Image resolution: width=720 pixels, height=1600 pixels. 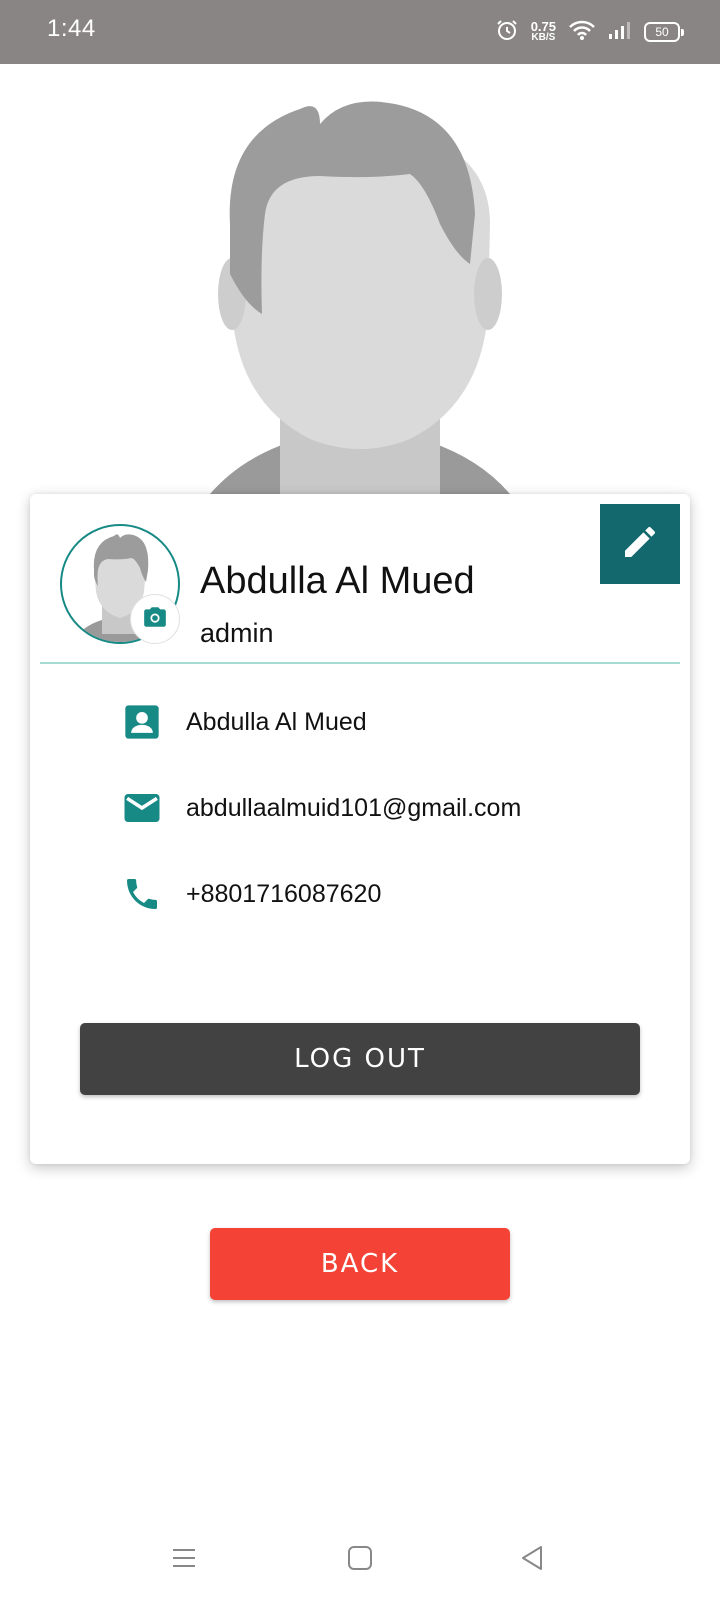 I want to click on info-phone-text: +8801716087620, so click(x=284, y=893).